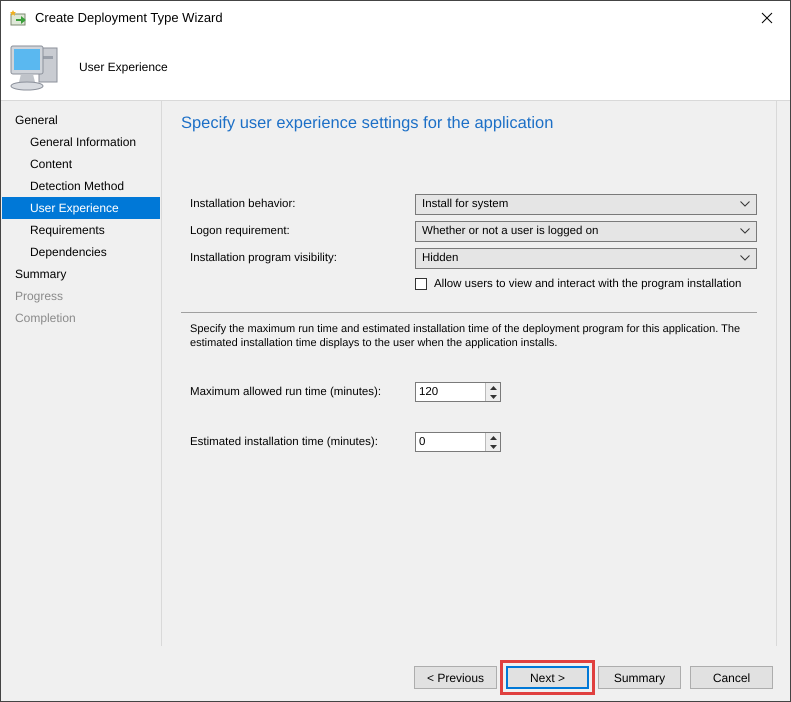  What do you see at coordinates (458, 442) in the screenshot?
I see `number-spinner: 0` at bounding box center [458, 442].